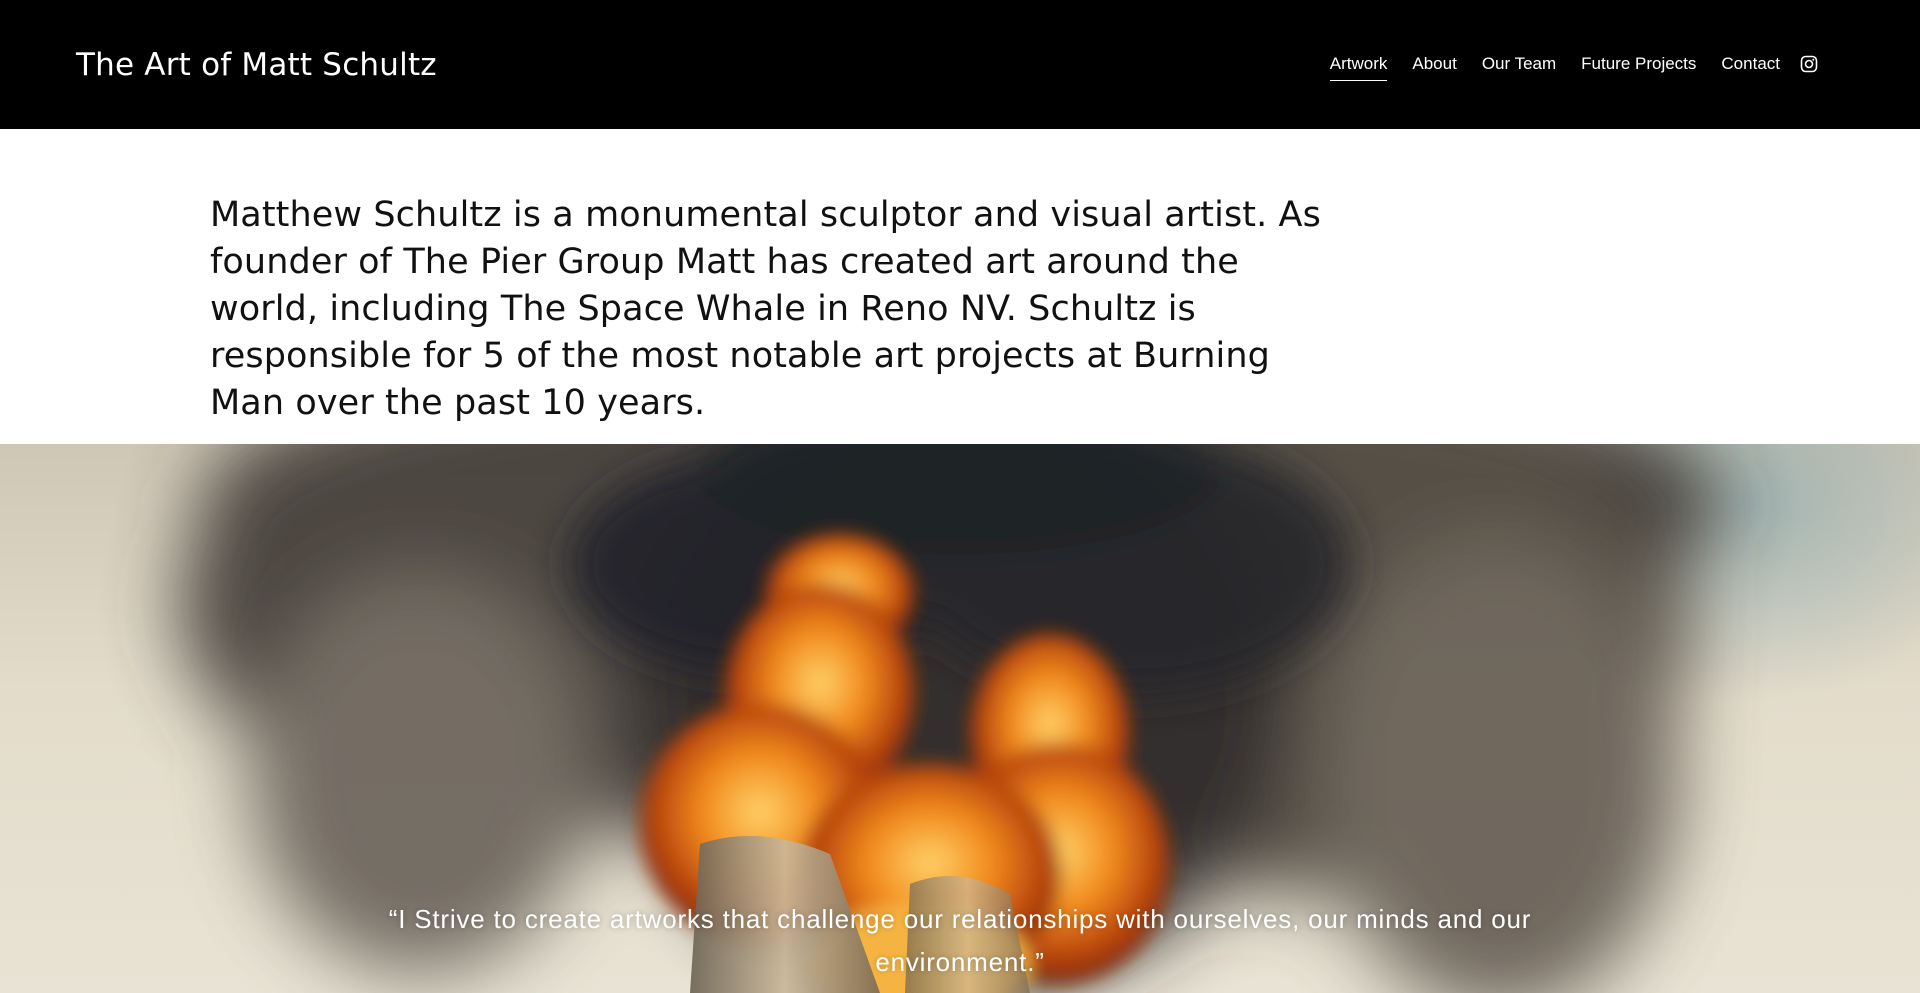 This screenshot has width=1920, height=993. What do you see at coordinates (1358, 65) in the screenshot?
I see `nav-artwork: Artwork` at bounding box center [1358, 65].